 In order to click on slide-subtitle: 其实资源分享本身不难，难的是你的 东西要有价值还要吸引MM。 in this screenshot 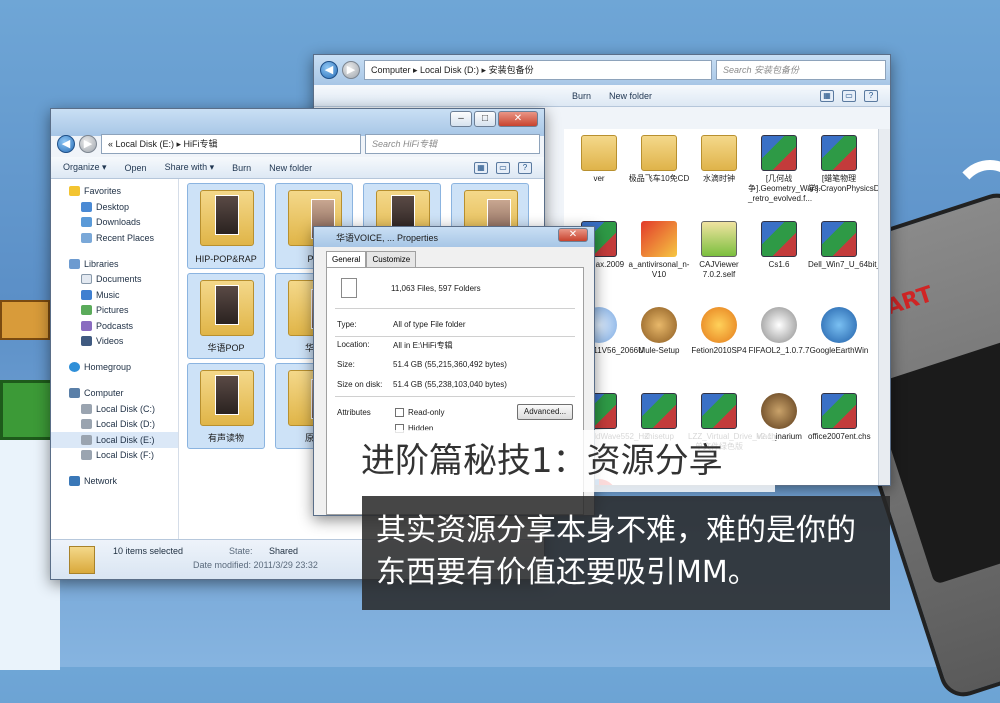, I will do `click(626, 553)`.